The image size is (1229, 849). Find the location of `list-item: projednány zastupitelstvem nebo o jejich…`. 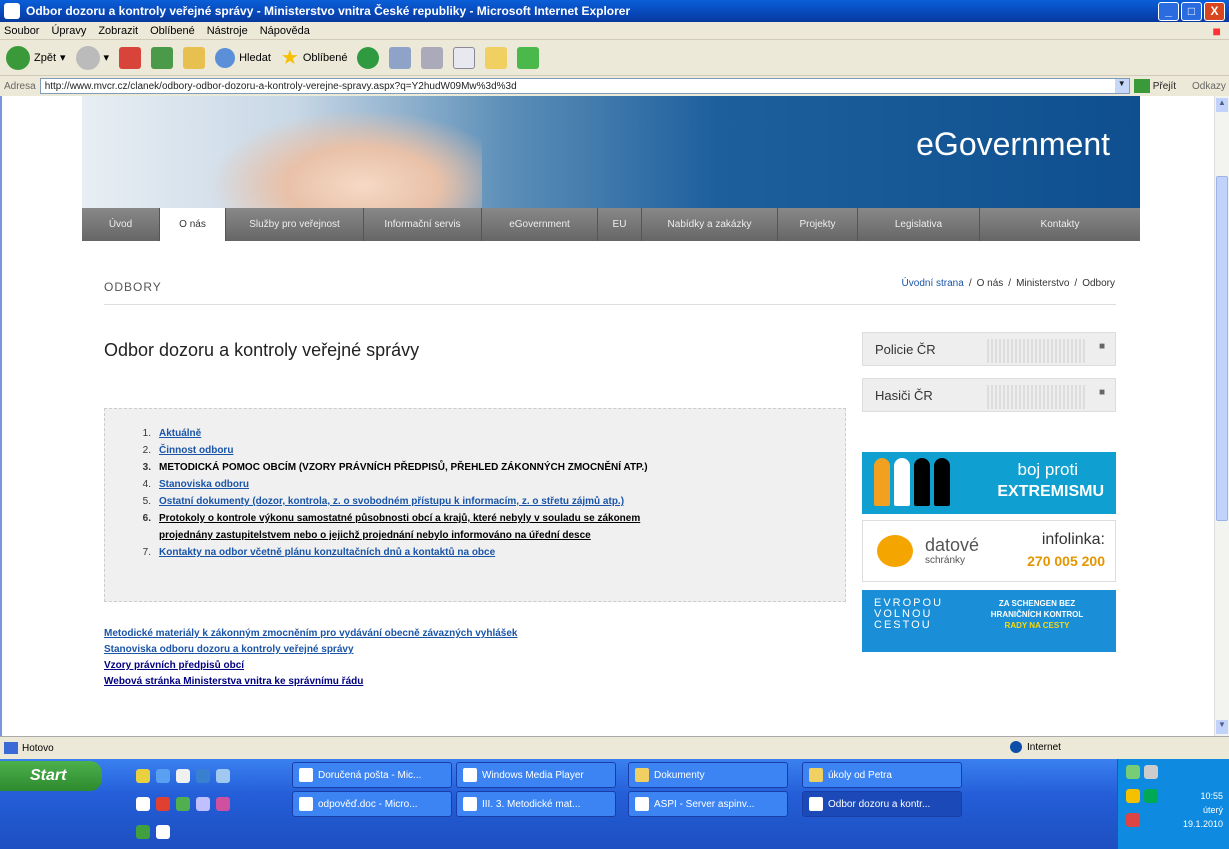

list-item: projednány zastupitelstvem nebo o jejich… is located at coordinates (485, 535).